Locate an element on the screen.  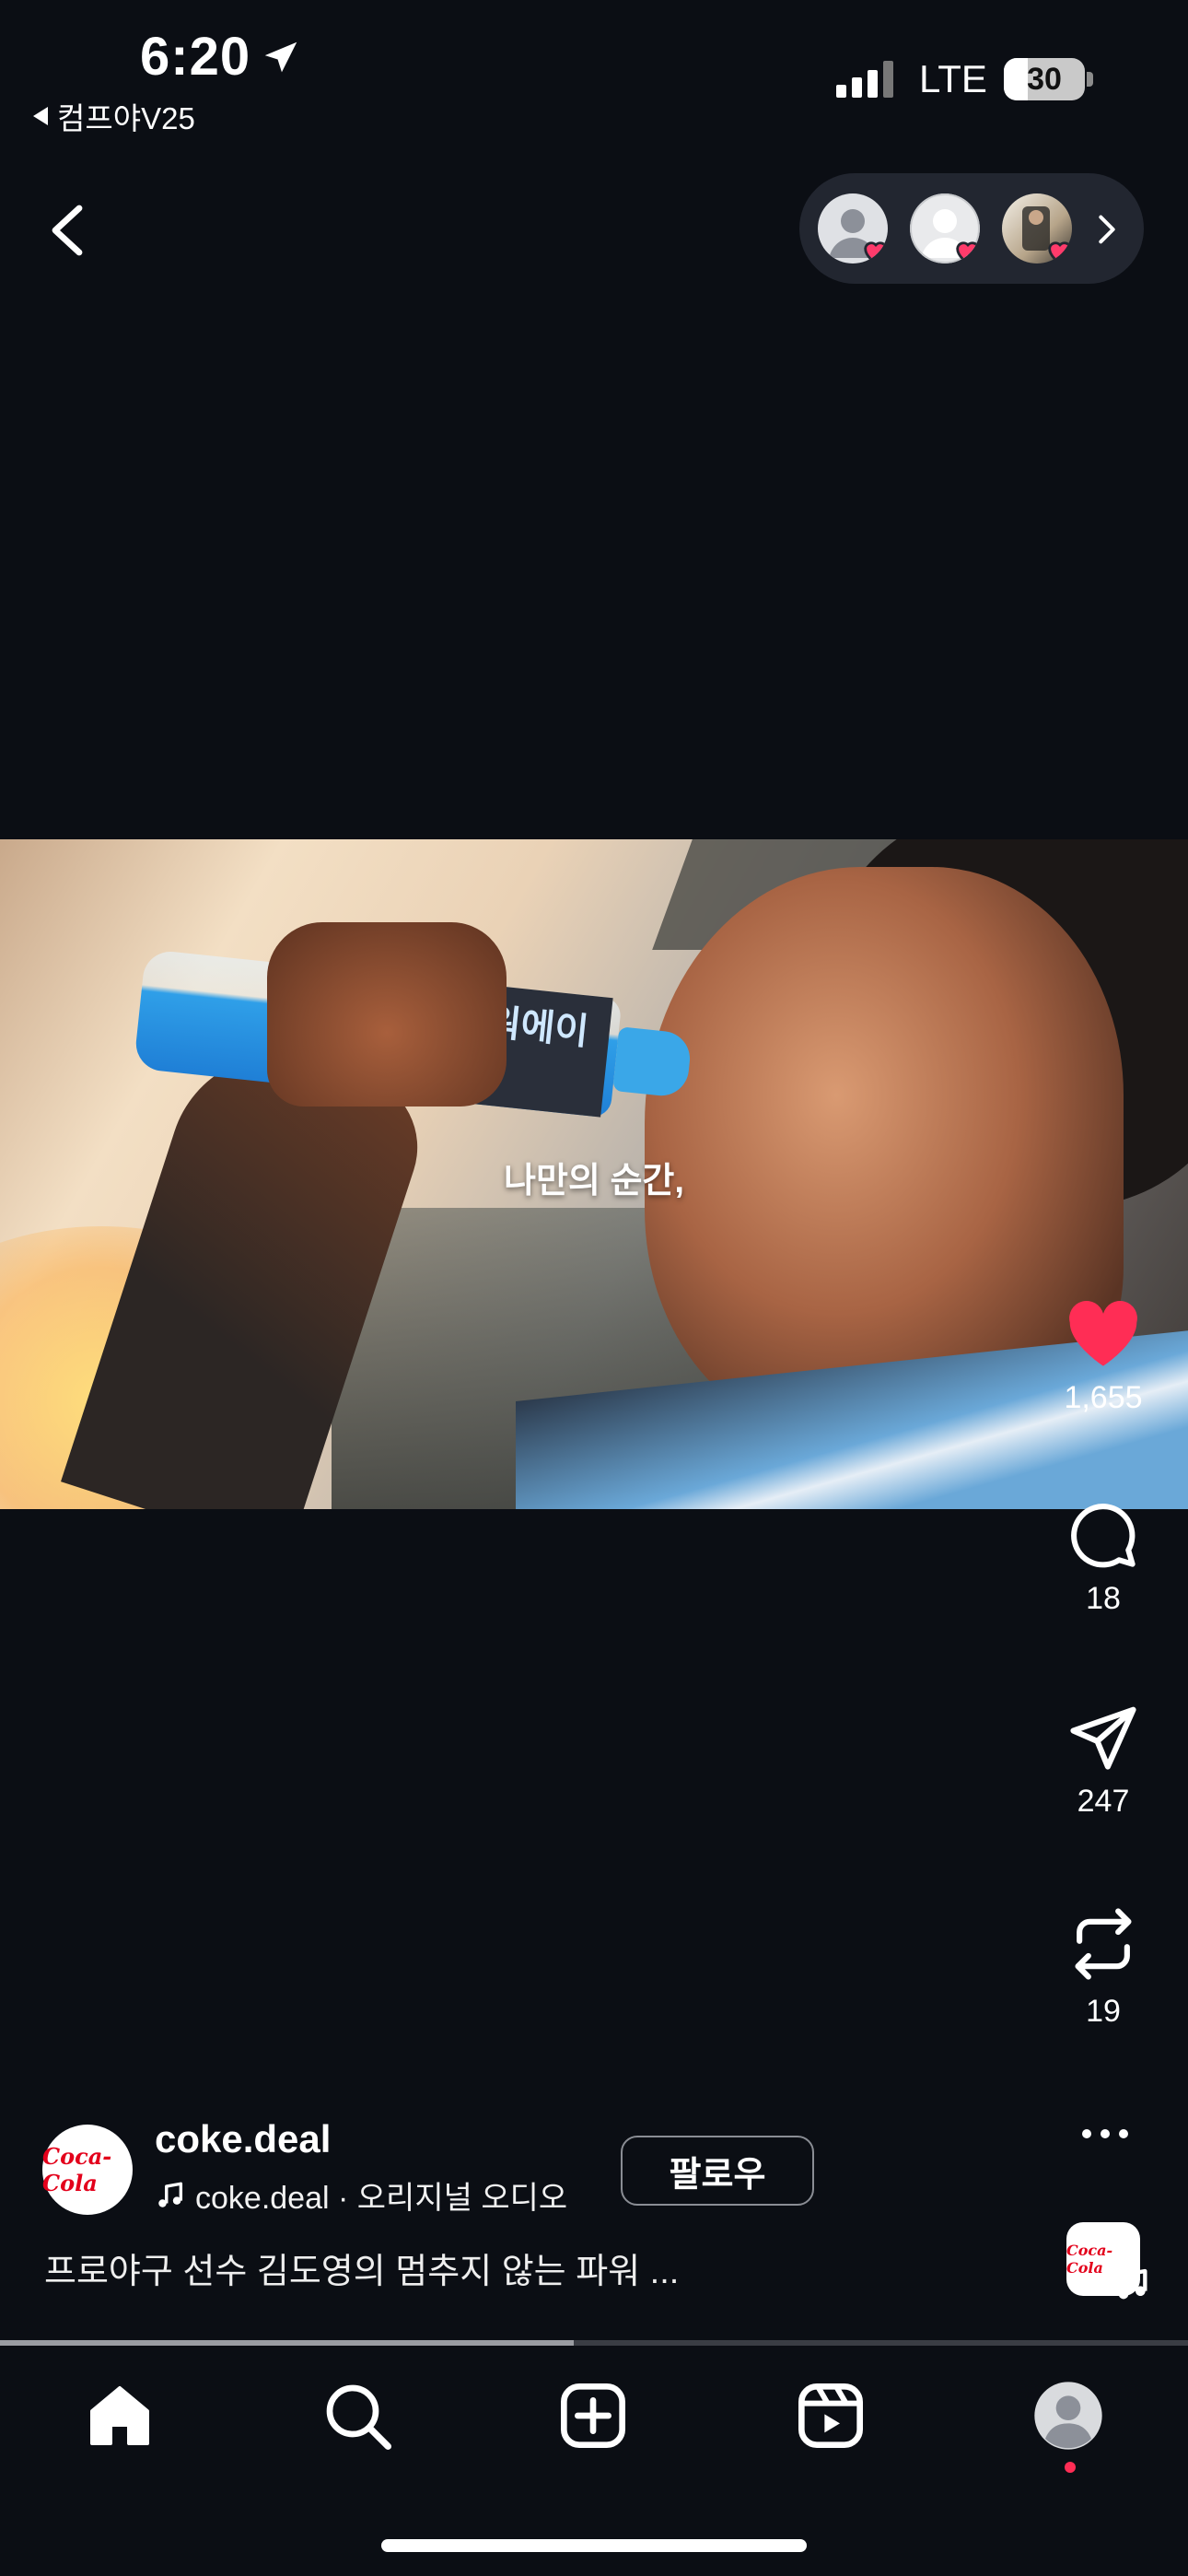
battery-nub is located at coordinates (1090, 79).